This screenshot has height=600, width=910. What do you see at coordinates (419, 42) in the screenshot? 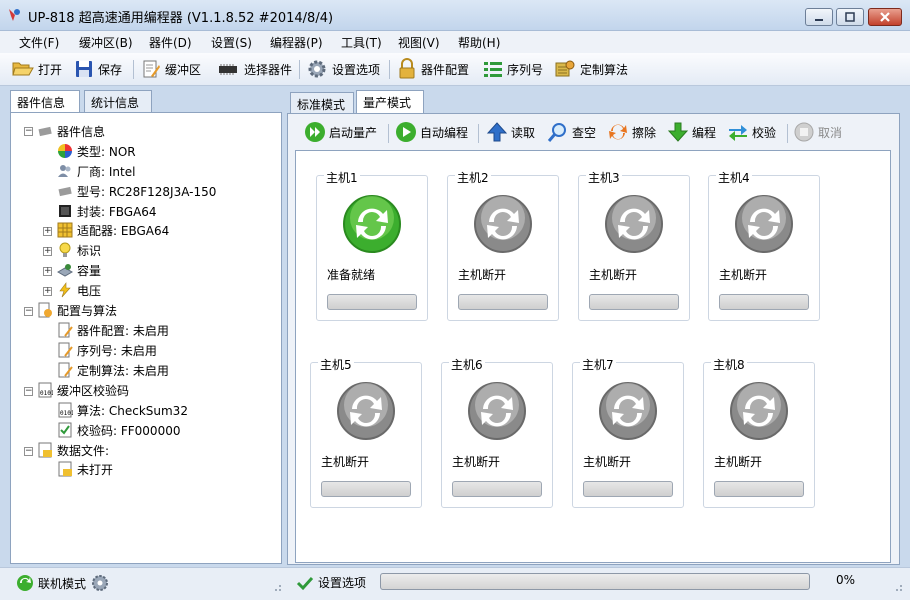
I see `menu-view: 视图(V)` at bounding box center [419, 42].